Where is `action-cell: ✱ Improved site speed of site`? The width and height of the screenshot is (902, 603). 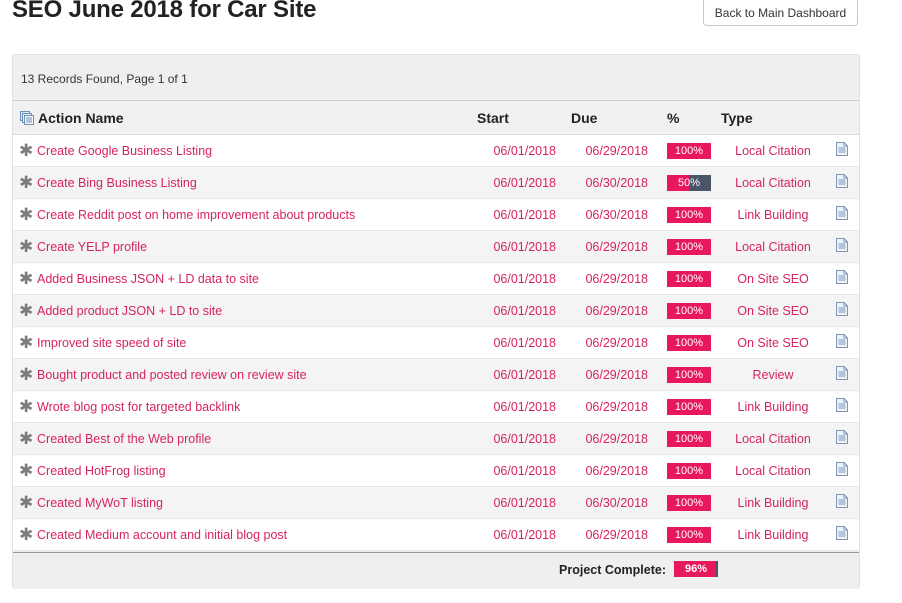
action-cell: ✱ Improved site speed of site is located at coordinates (245, 342).